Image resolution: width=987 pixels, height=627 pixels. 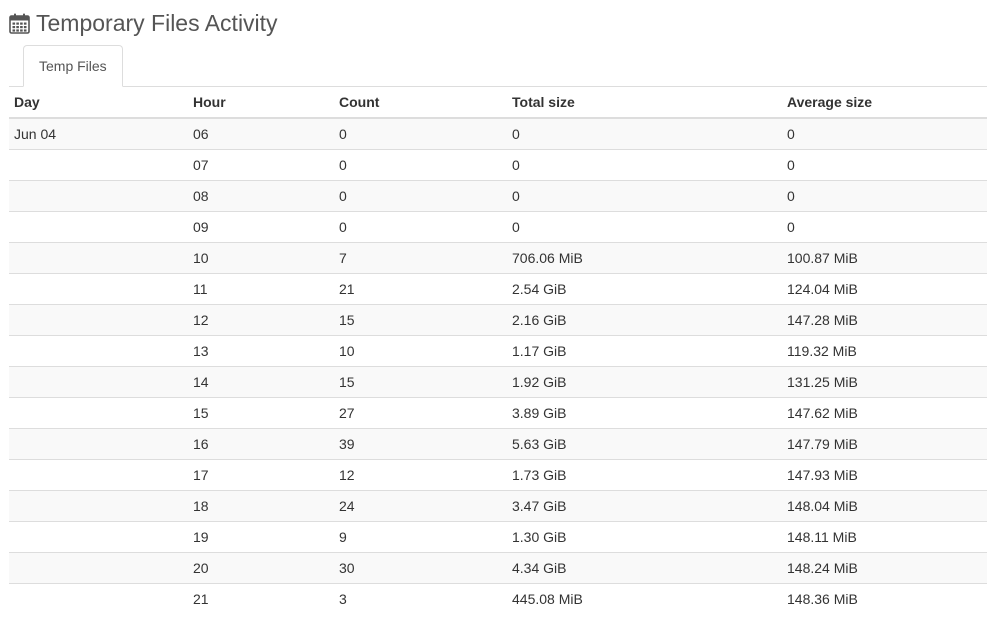 I want to click on tab-bar: Temp Files, so click(x=498, y=66).